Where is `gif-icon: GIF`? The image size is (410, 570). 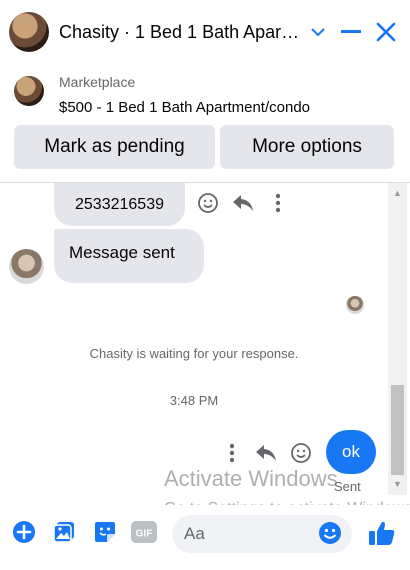
gif-icon: GIF is located at coordinates (144, 532).